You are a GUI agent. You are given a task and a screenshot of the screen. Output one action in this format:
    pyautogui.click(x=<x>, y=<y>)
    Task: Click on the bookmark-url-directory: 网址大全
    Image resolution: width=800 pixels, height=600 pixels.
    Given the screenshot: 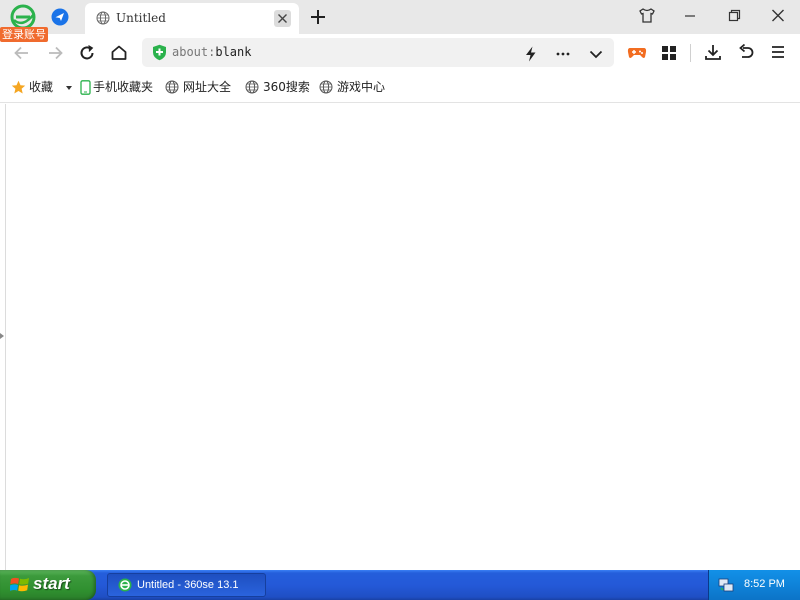 What is the action you would take?
    pyautogui.click(x=201, y=87)
    